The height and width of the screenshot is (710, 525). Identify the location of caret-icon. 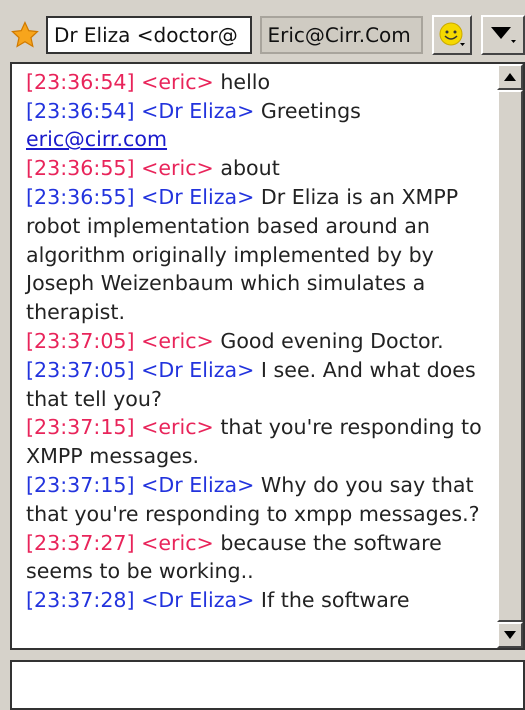
(503, 34).